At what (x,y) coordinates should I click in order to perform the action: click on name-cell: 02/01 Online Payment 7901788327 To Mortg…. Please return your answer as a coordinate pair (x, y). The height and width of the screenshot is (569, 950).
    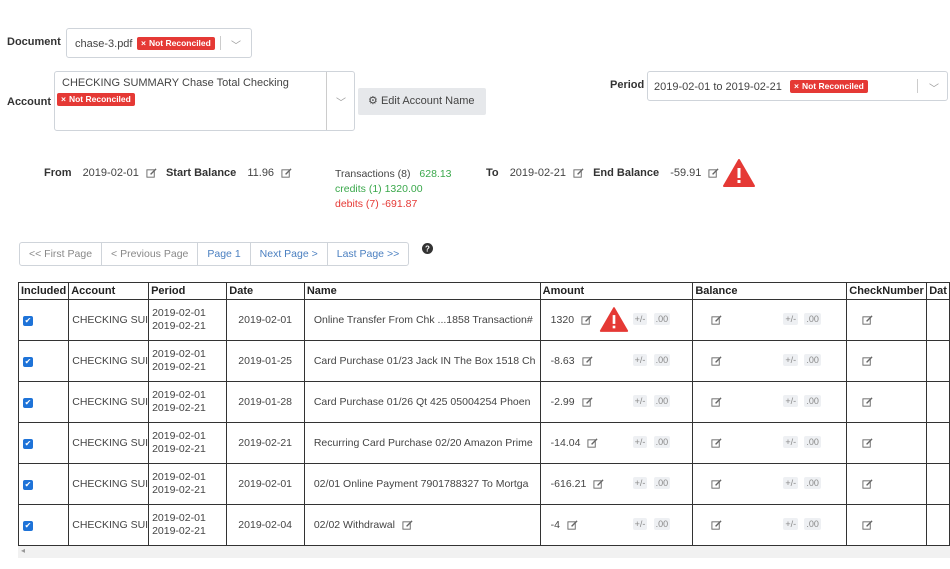
    Looking at the image, I should click on (422, 484).